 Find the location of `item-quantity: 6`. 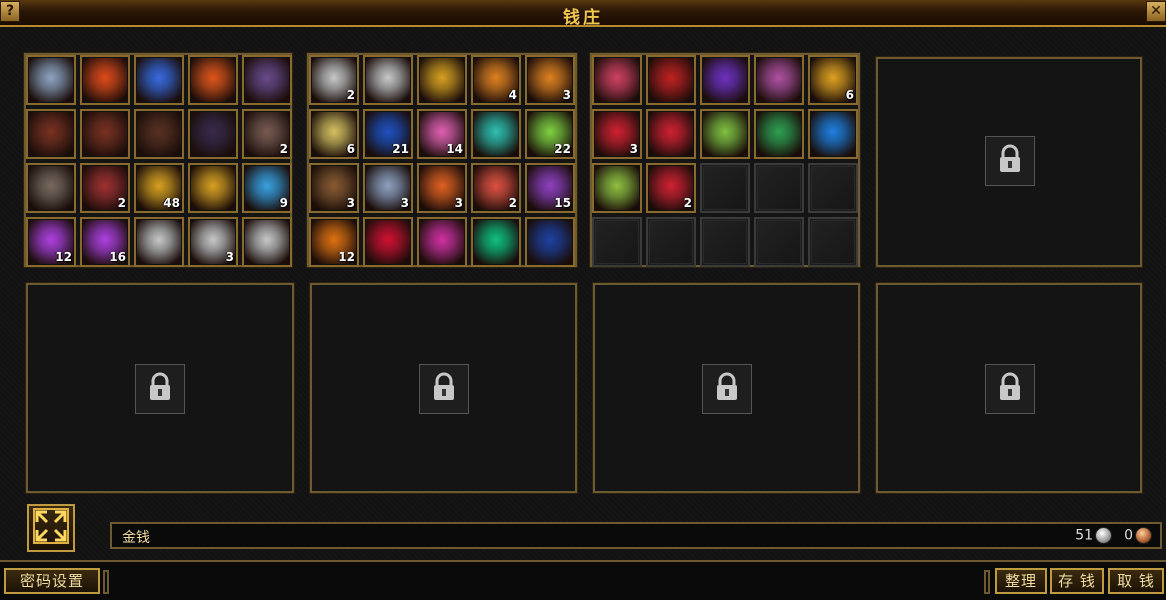

item-quantity: 6 is located at coordinates (350, 149).